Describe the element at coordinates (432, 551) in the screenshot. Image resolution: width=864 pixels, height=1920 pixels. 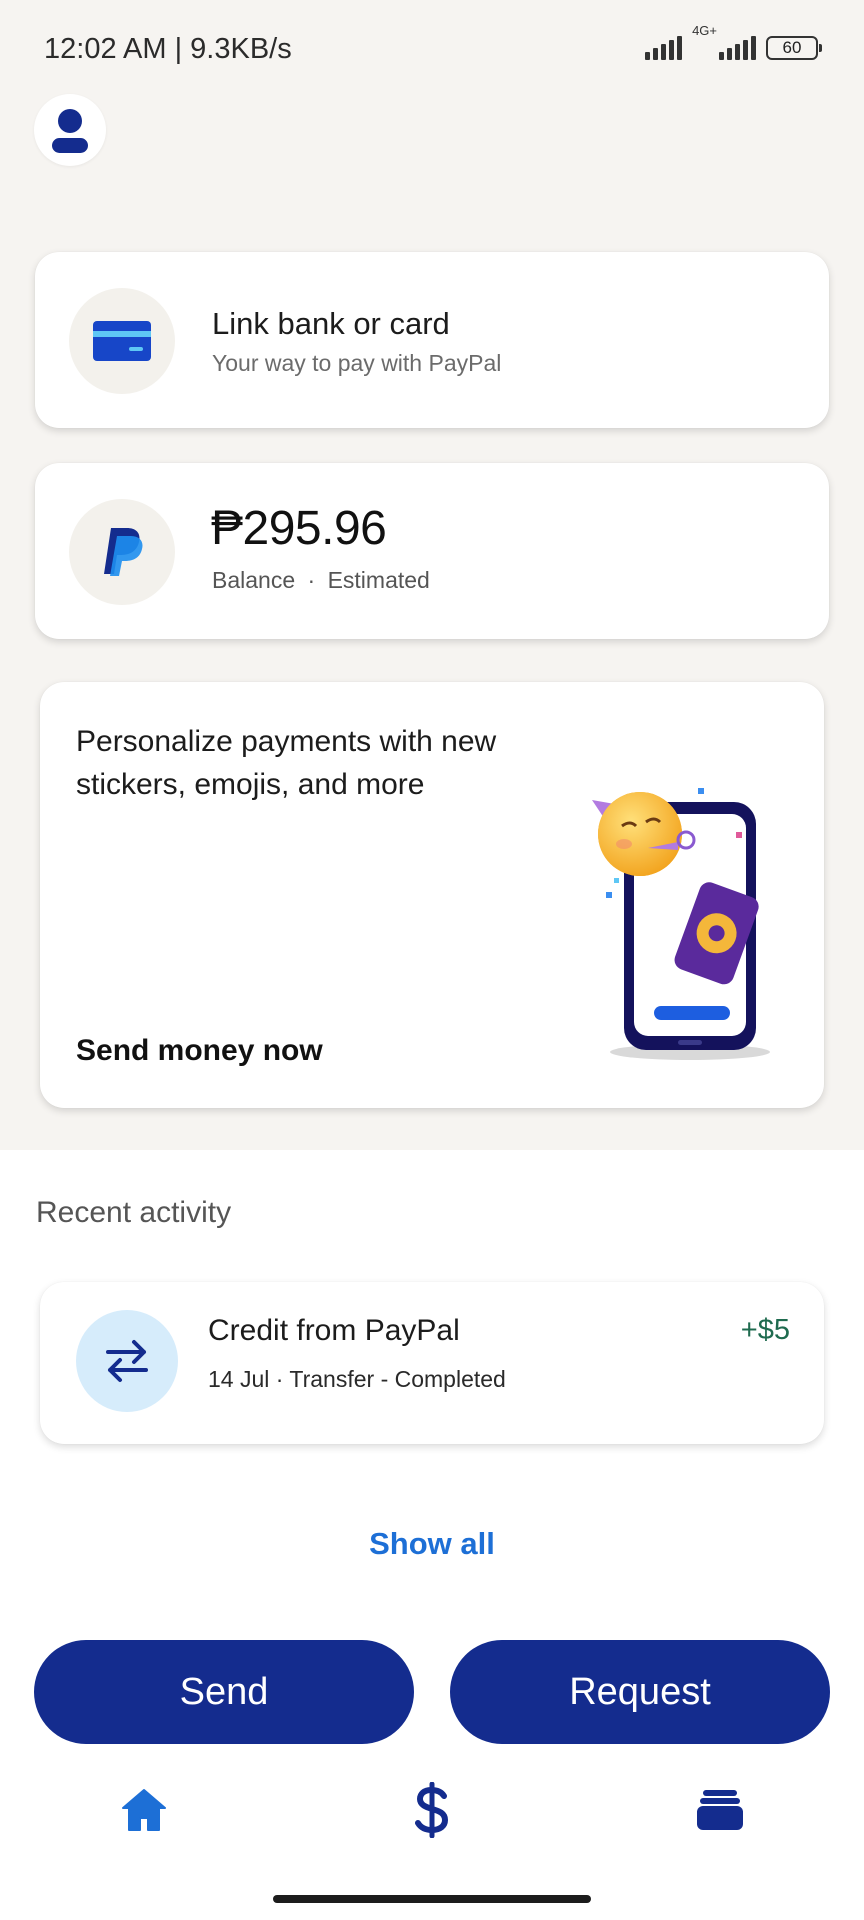
I see `balance-card: ₱295.96 Balance · Estimated` at that location.